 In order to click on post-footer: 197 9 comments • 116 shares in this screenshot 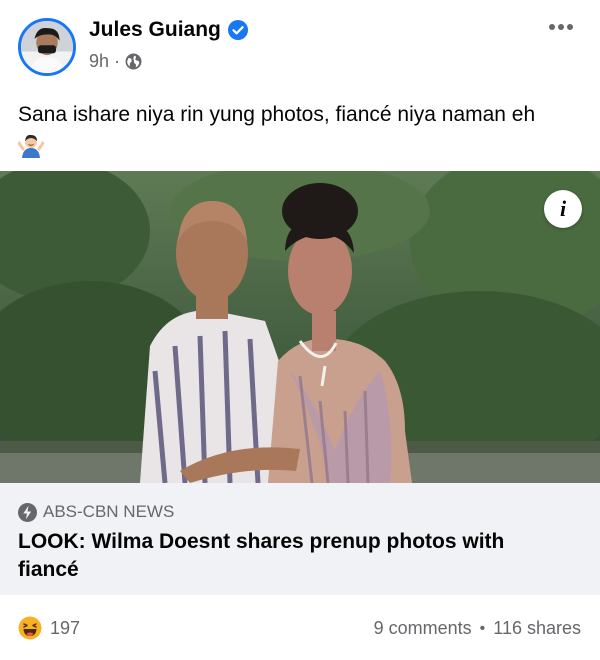, I will do `click(300, 630)`.